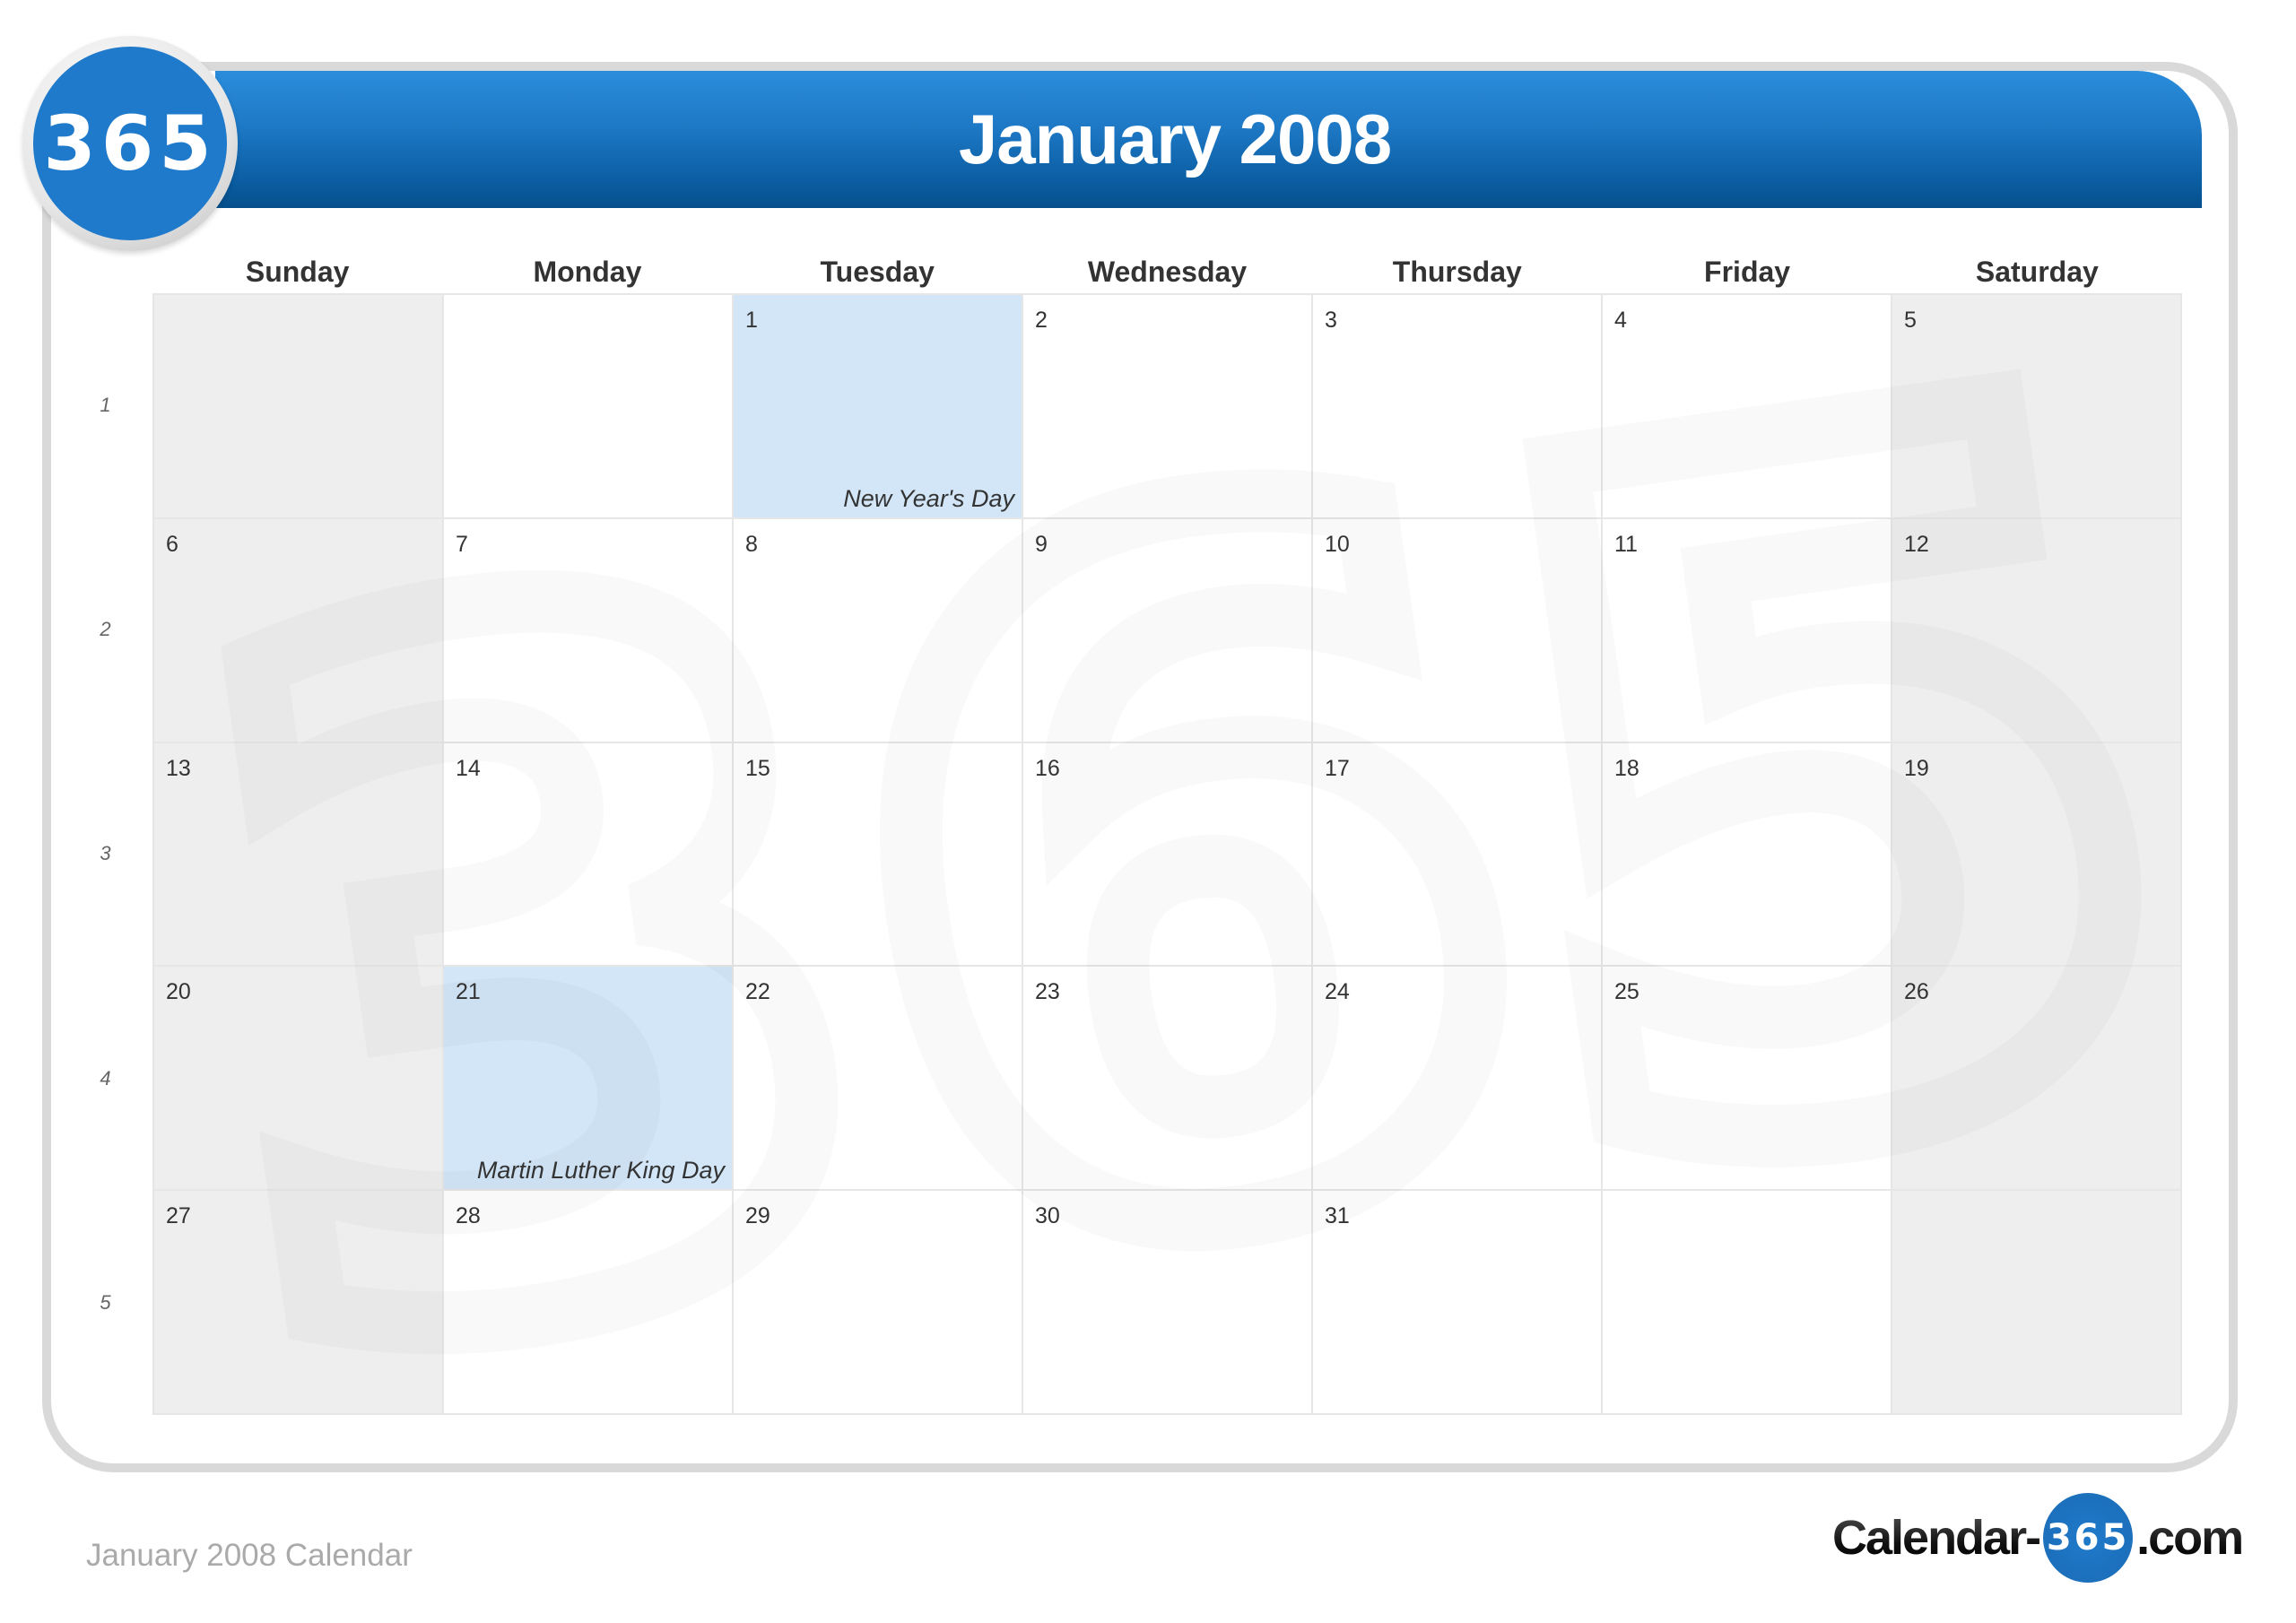 This screenshot has width=2296, height=1623. I want to click on day-number: 19, so click(1916, 768).